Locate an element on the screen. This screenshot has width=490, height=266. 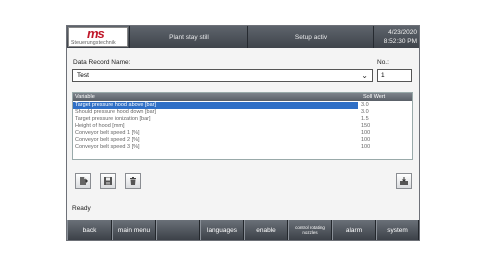
delete-button is located at coordinates (133, 181).